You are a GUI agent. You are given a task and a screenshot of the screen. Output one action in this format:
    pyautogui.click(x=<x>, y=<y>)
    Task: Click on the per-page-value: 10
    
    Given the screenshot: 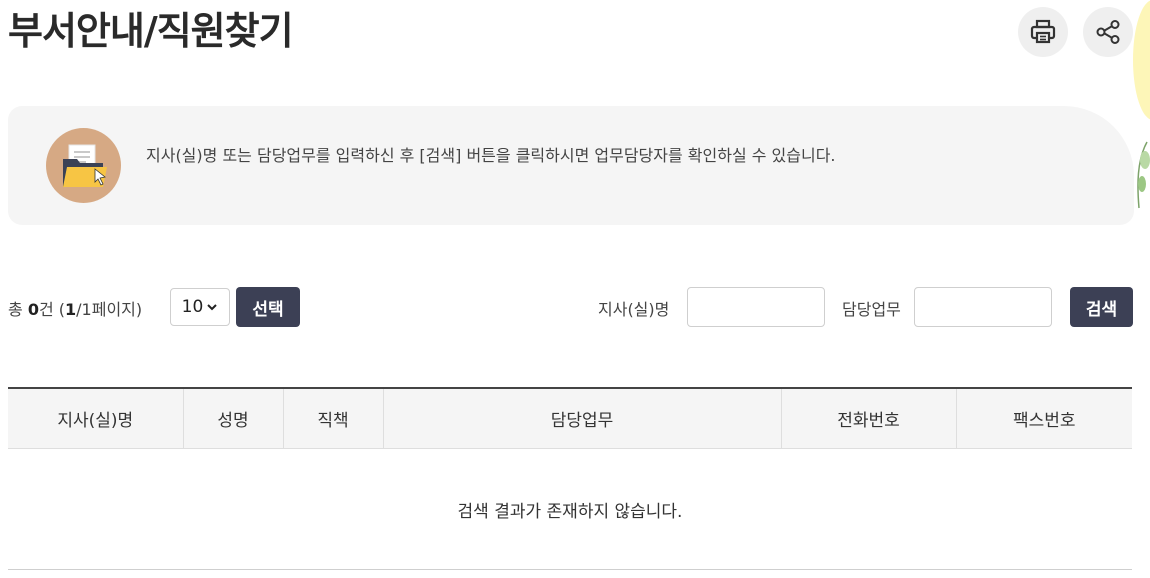 What is the action you would take?
    pyautogui.click(x=192, y=307)
    